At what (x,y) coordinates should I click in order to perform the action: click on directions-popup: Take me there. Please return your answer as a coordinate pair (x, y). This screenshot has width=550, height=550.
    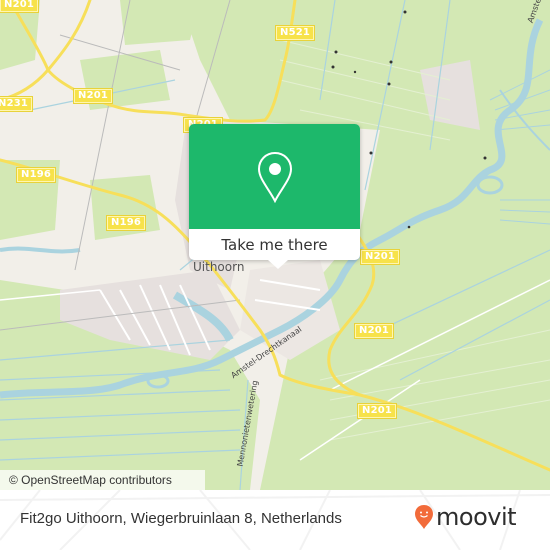
    Looking at the image, I should click on (274, 196).